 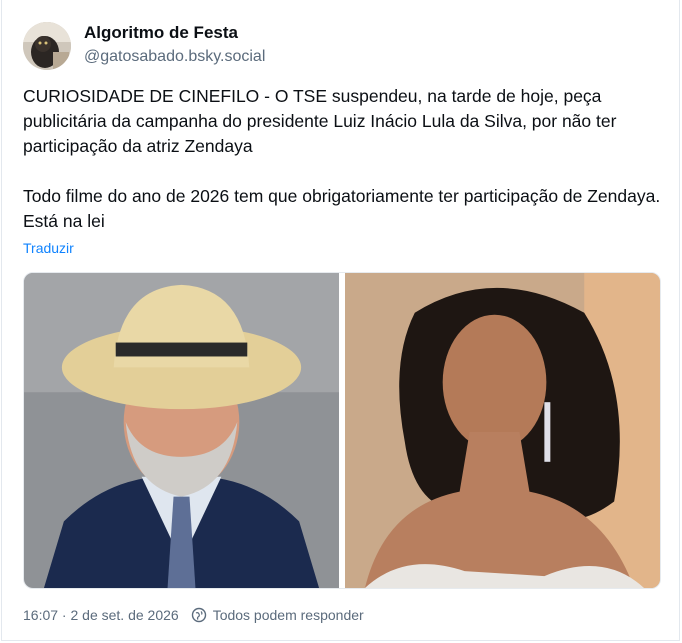 I want to click on author-handle: @gatosabado.bsky.social, so click(x=174, y=57).